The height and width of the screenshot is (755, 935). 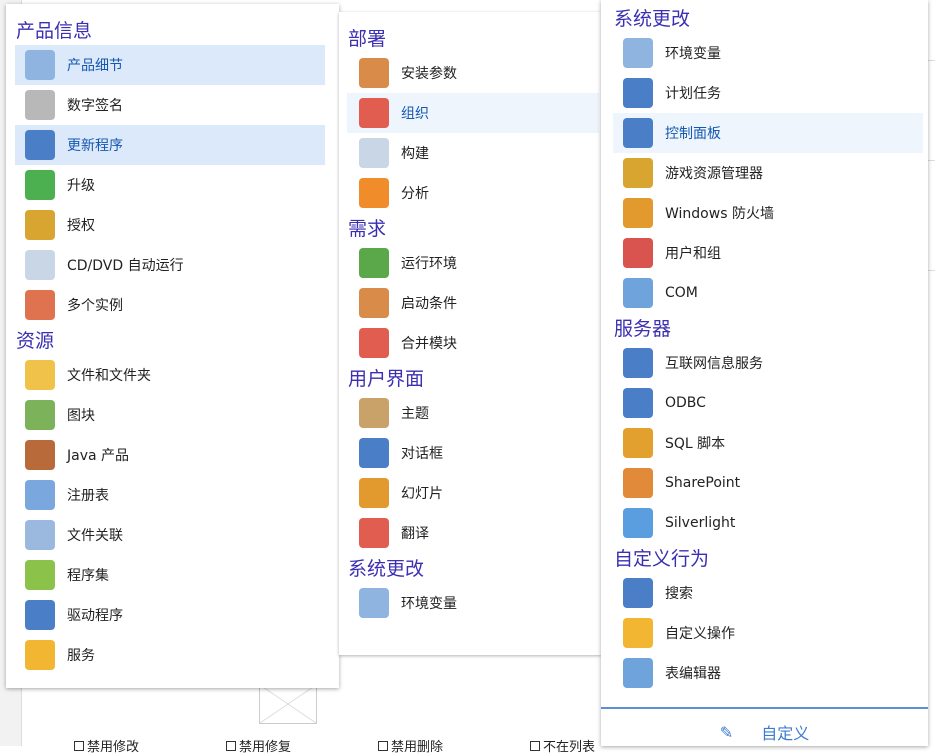 What do you see at coordinates (367, 39) in the screenshot?
I see `section-header: 部署` at bounding box center [367, 39].